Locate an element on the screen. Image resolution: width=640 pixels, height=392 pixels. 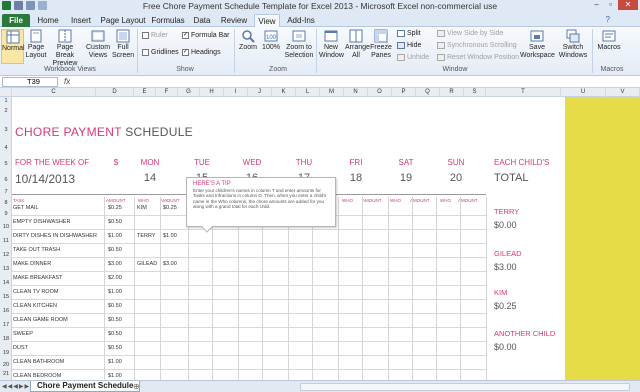
tab-file: File is located at coordinates (16, 20).